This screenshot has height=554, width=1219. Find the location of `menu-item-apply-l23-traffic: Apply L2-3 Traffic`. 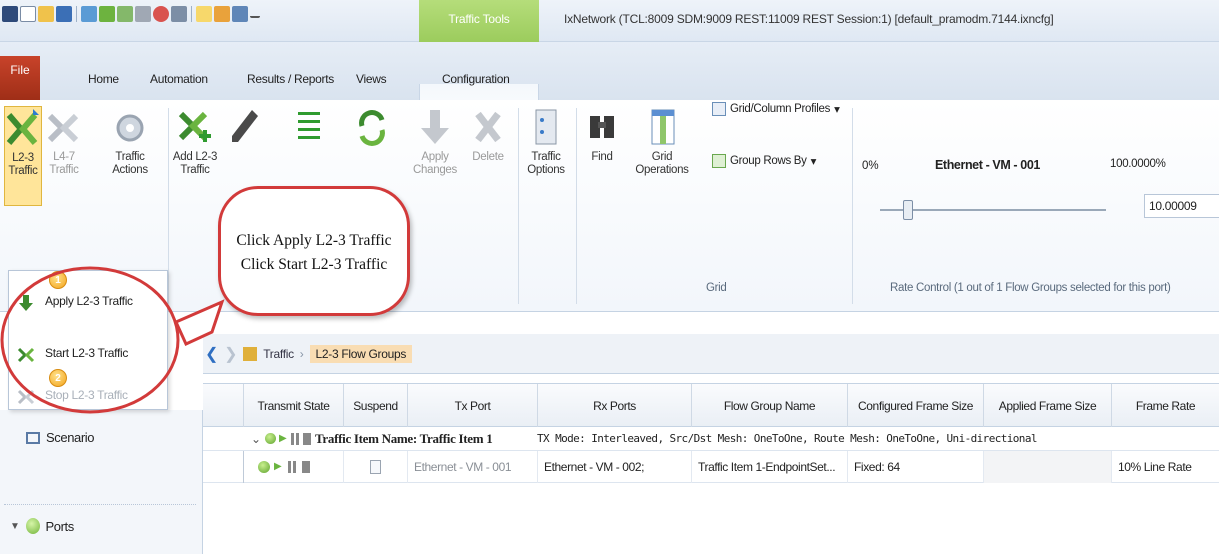

menu-item-apply-l23-traffic: Apply L2-3 Traffic is located at coordinates (88, 301).